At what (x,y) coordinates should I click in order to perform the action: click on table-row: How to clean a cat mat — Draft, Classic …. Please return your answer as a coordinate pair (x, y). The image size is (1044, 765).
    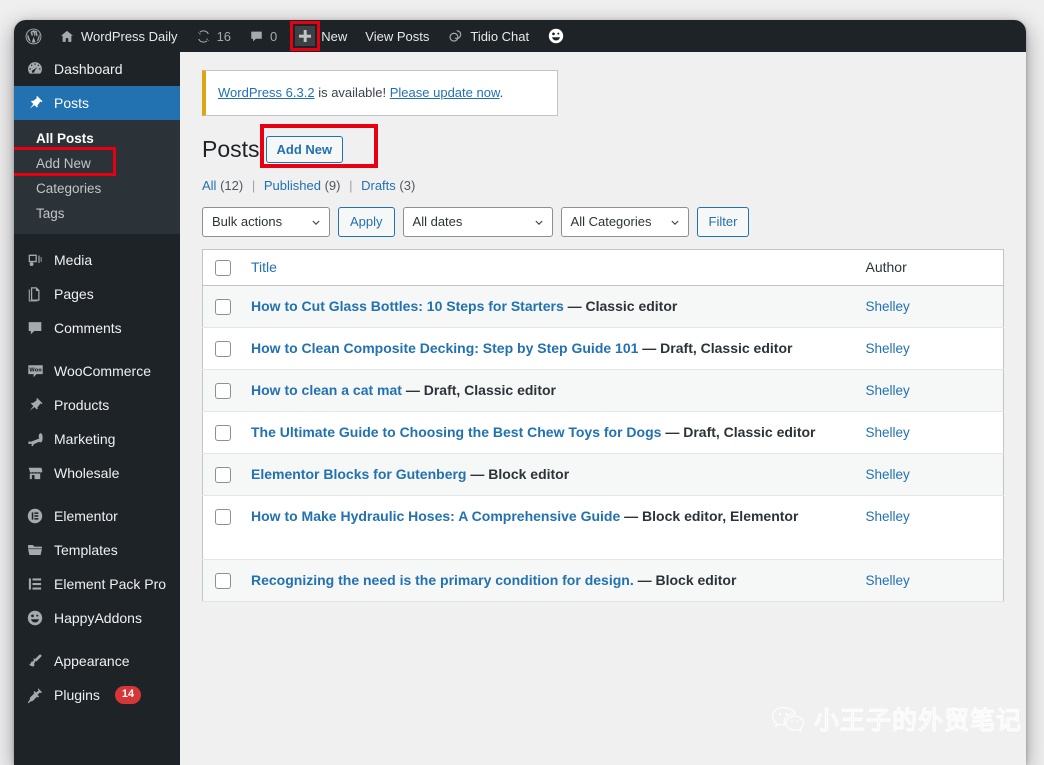
    Looking at the image, I should click on (603, 390).